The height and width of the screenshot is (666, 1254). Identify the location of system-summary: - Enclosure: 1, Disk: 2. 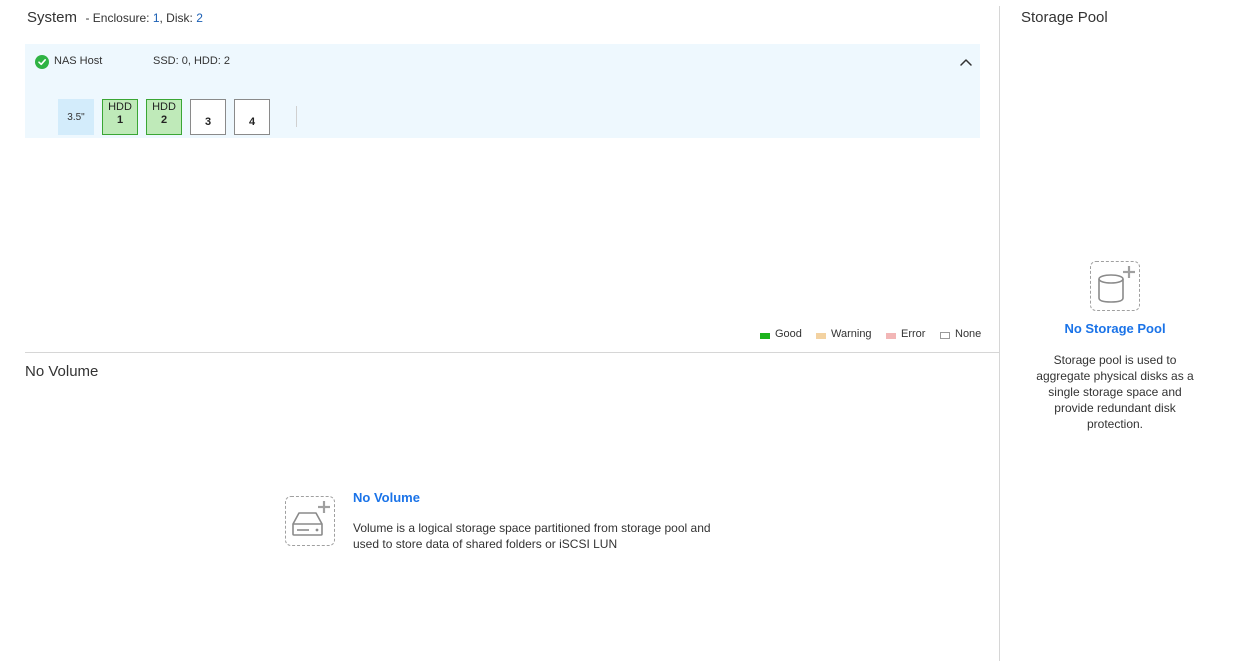
(143, 18).